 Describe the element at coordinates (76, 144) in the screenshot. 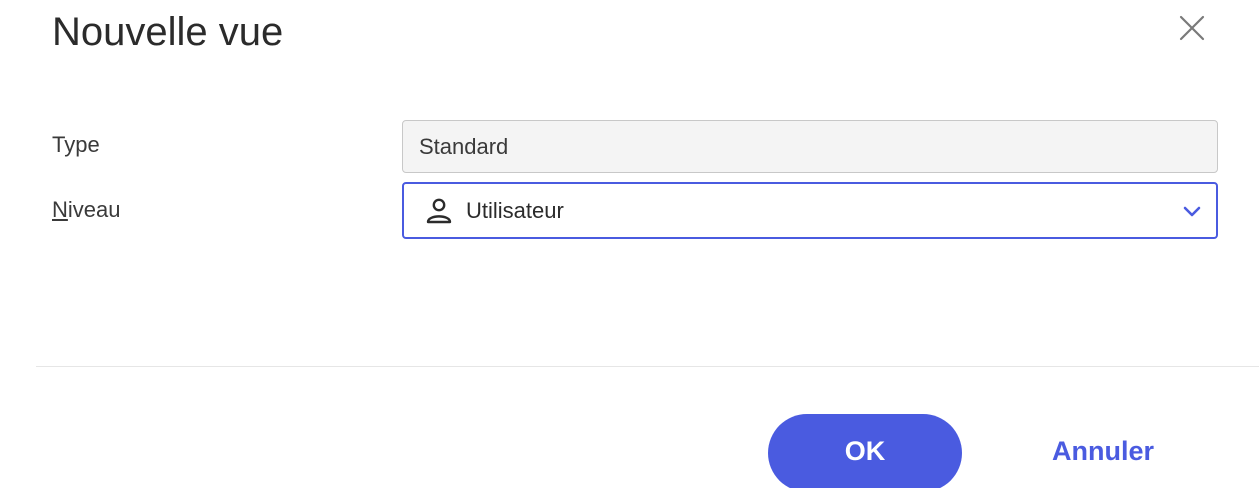

I see `type-label: Type` at that location.